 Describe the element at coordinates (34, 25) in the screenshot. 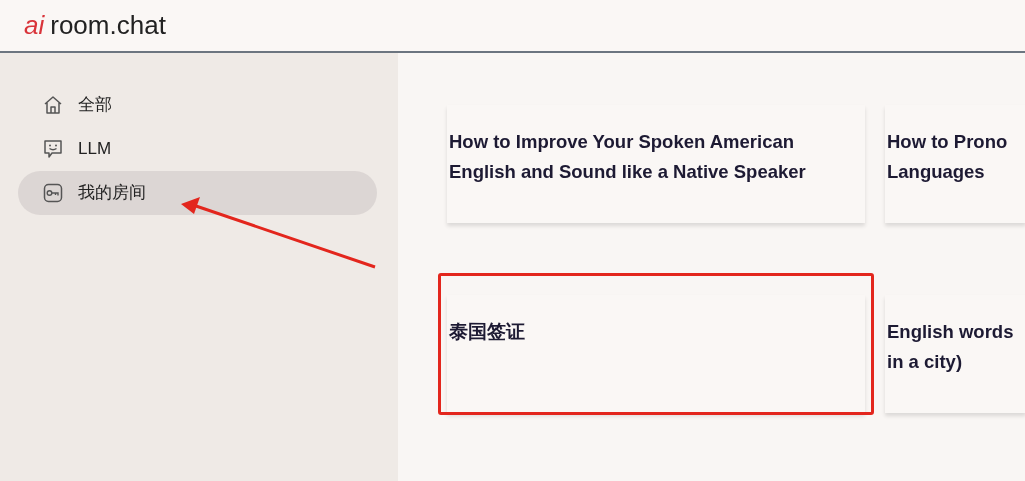

I see `logo-mark: ai` at that location.